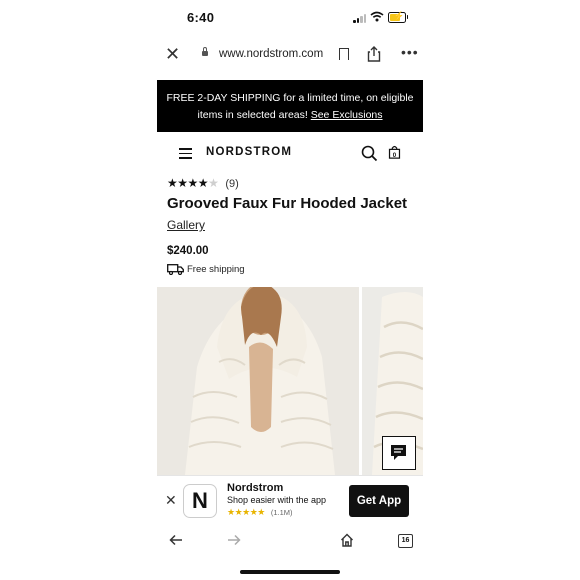 The height and width of the screenshot is (580, 580). Describe the element at coordinates (205, 51) in the screenshot. I see `lock-icon` at that location.